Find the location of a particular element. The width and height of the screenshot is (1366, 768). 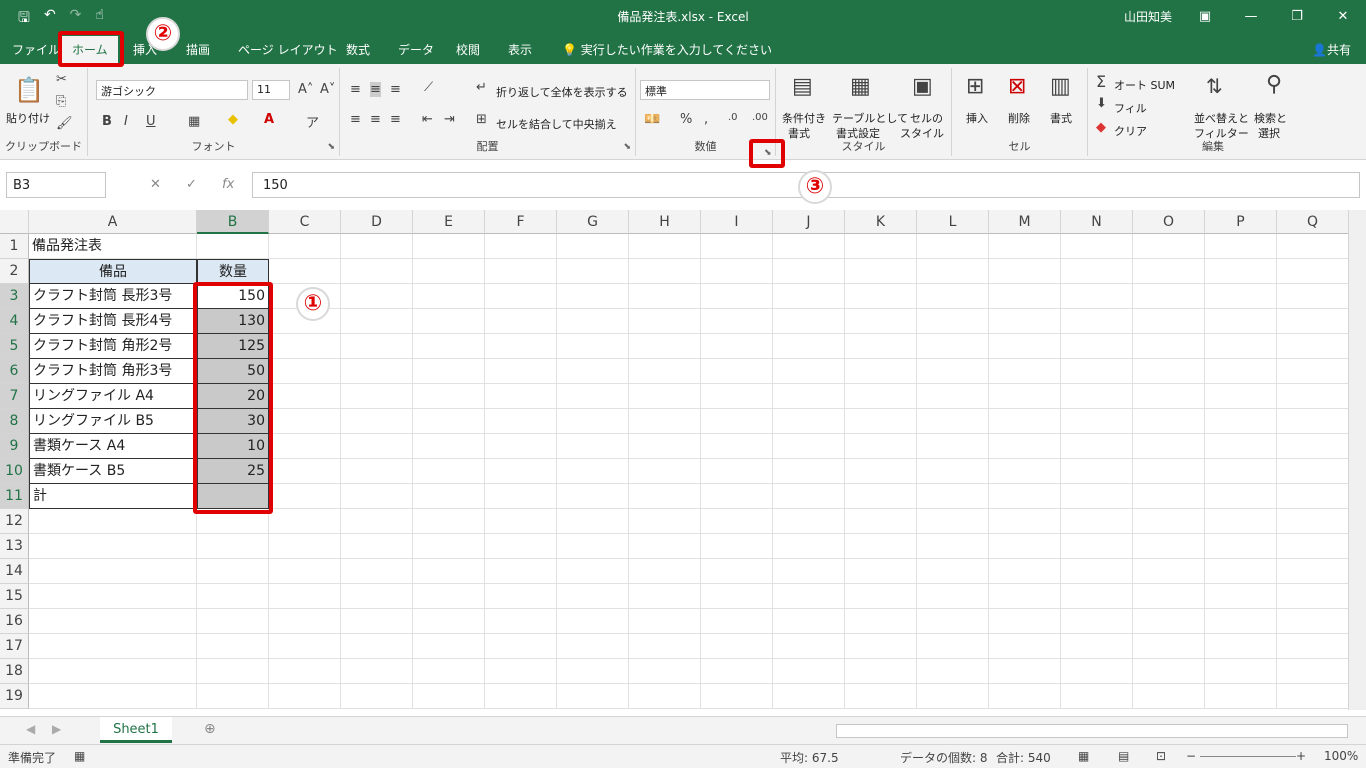

comma-style-icon: , is located at coordinates (706, 119).